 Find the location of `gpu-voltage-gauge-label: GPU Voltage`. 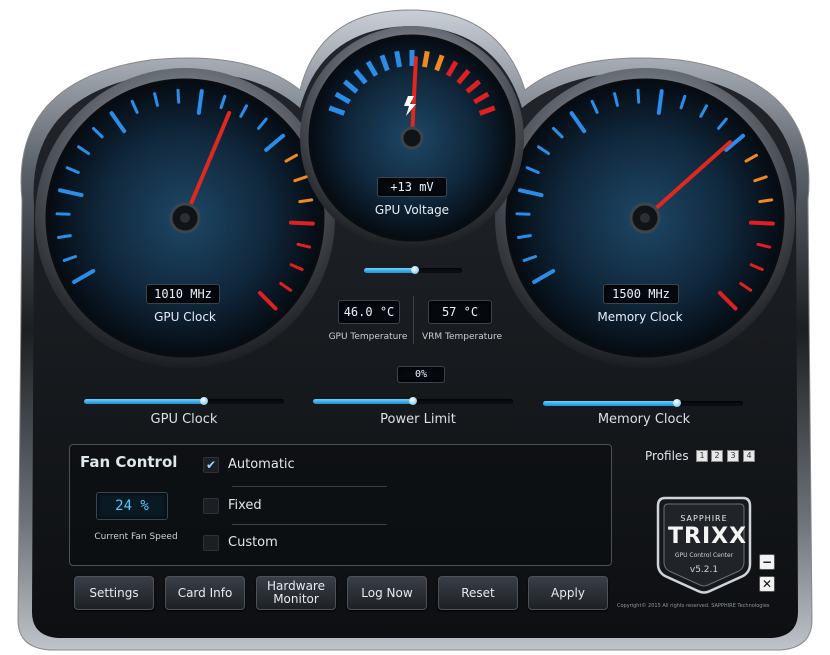

gpu-voltage-gauge-label: GPU Voltage is located at coordinates (412, 210).